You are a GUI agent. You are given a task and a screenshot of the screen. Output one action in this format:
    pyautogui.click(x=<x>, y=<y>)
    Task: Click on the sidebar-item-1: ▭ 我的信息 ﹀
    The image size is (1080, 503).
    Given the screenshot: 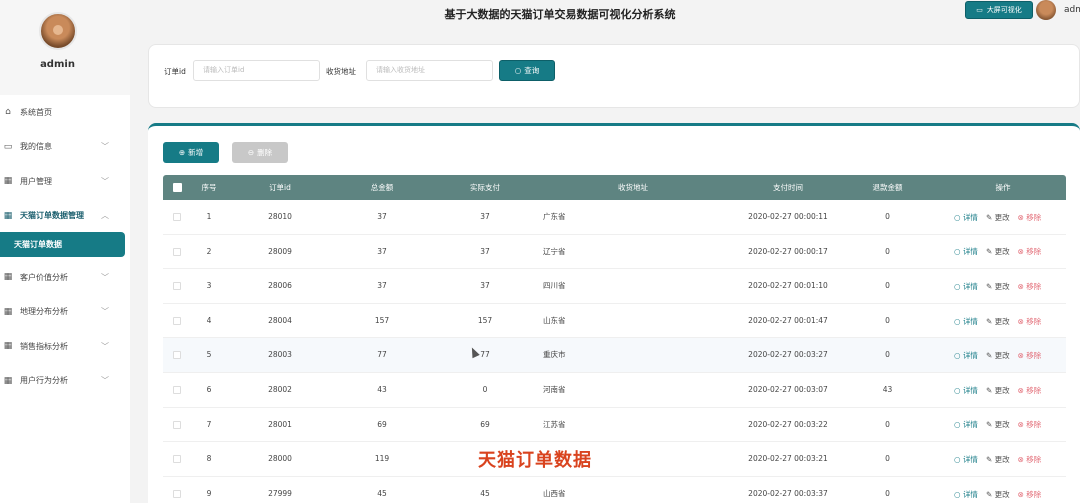 What is the action you would take?
    pyautogui.click(x=62, y=147)
    